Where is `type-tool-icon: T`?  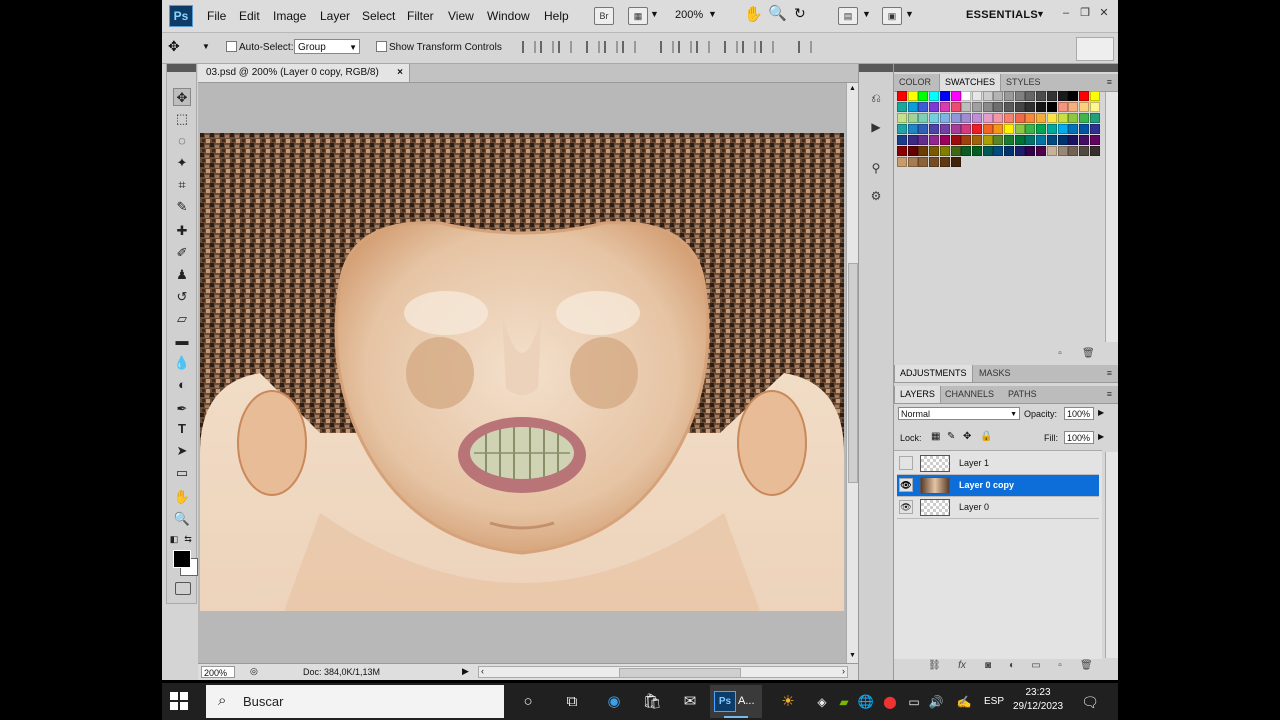 type-tool-icon: T is located at coordinates (182, 429).